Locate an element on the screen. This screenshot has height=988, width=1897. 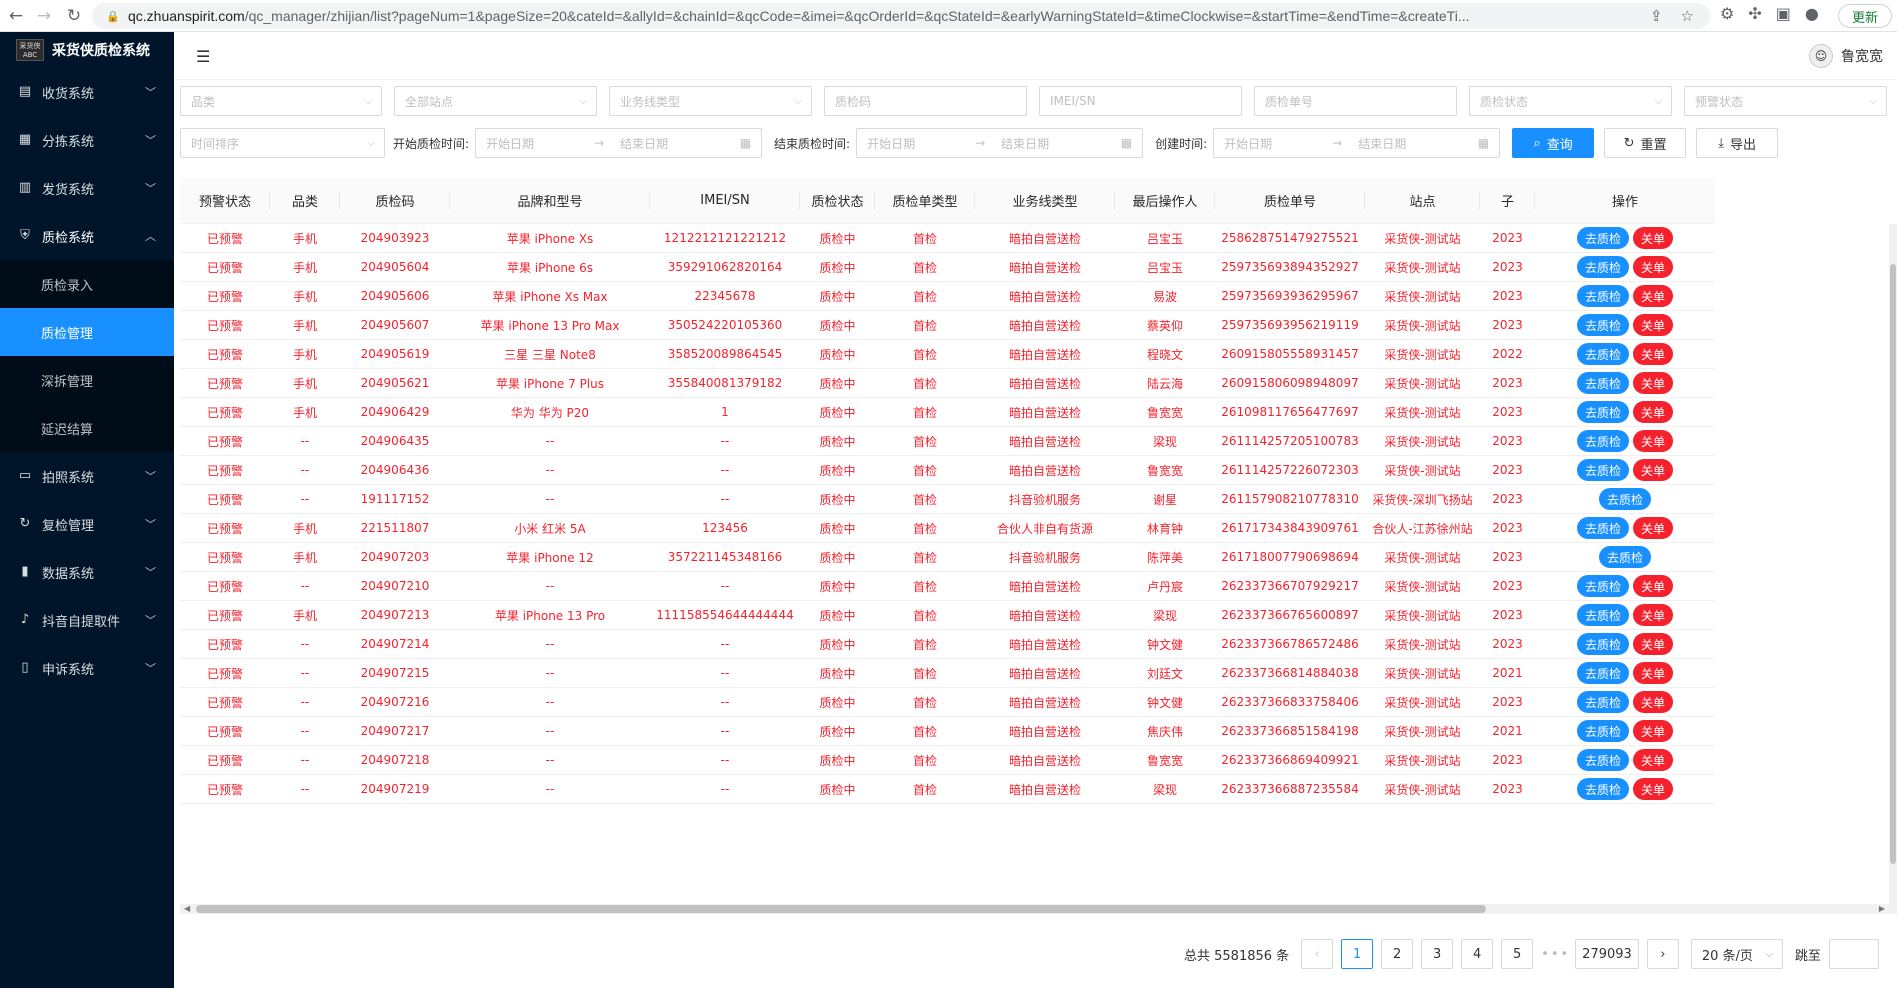
time-sort-select: 时间排序 ⌵ is located at coordinates (282, 143).